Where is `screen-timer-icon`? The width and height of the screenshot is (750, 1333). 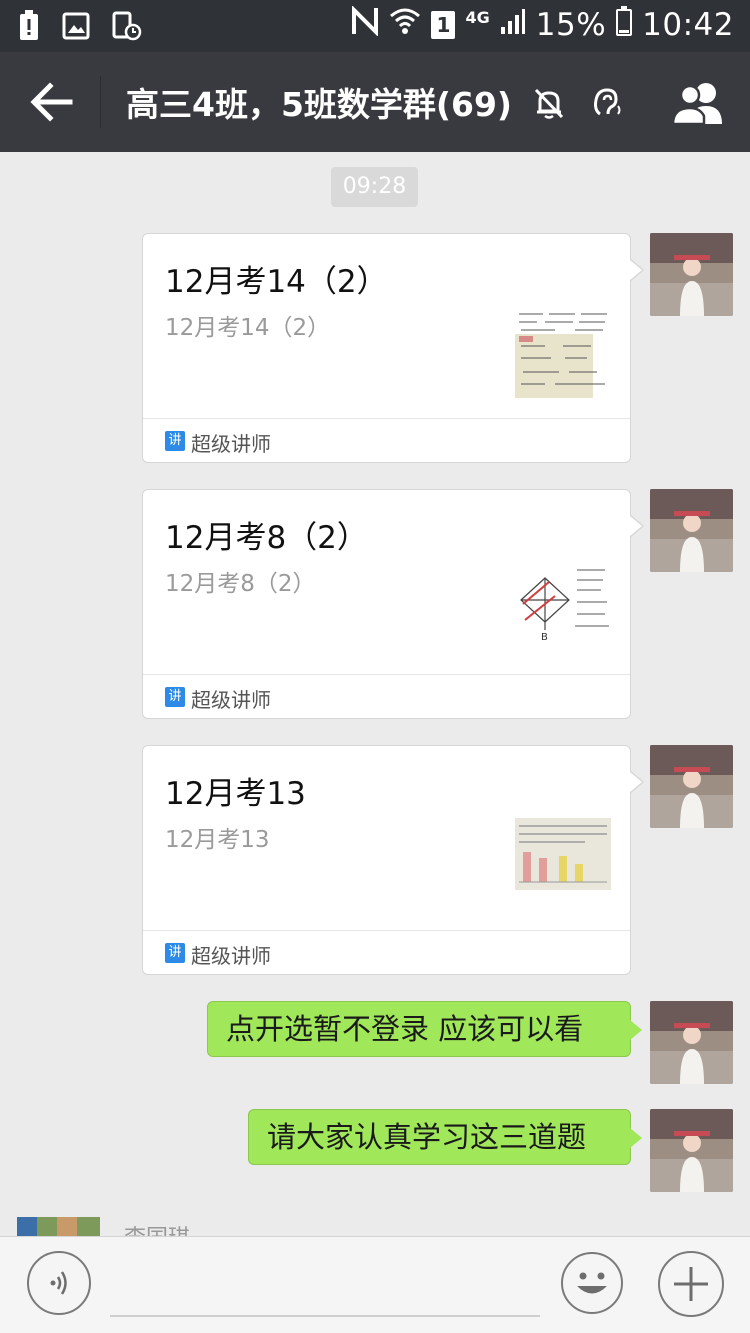
screen-timer-icon is located at coordinates (127, 28).